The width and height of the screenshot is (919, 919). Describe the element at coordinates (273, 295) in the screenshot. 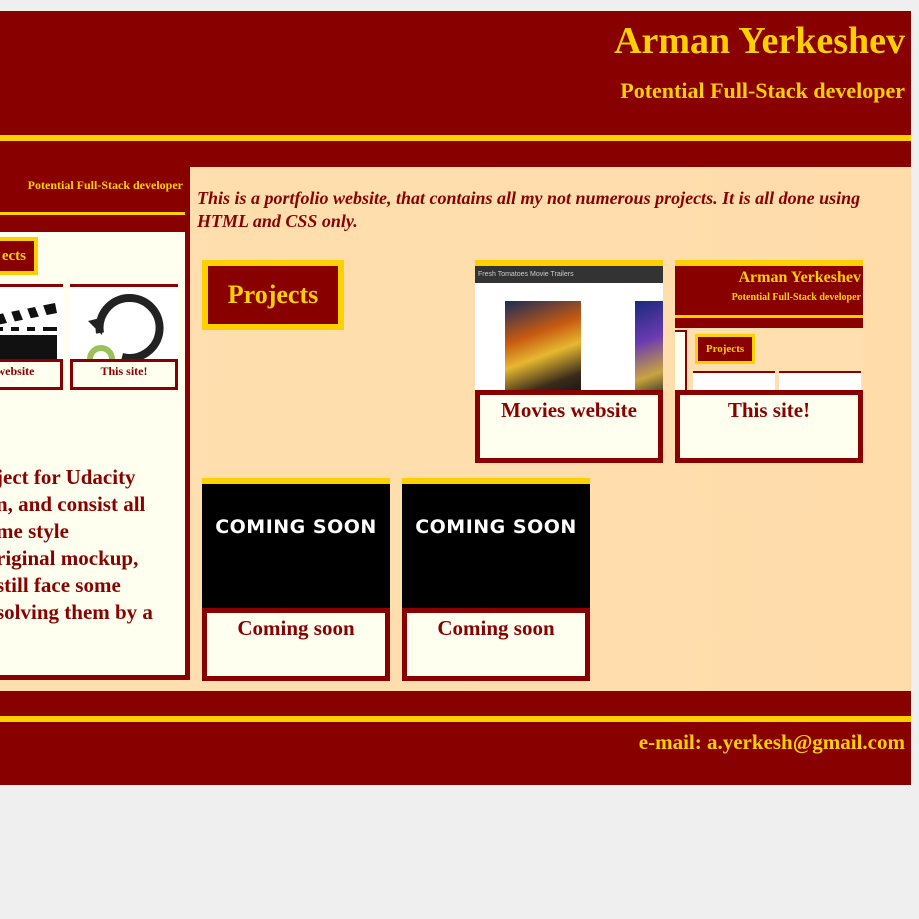

I see `projects-heading: Projects` at that location.